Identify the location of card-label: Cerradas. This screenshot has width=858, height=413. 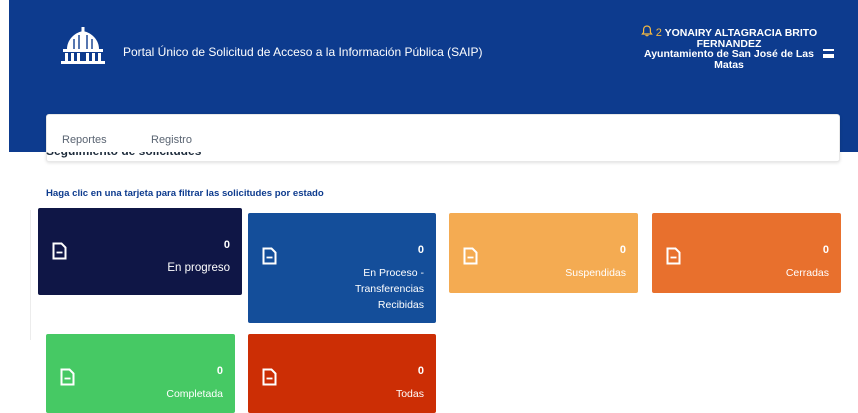
(807, 273).